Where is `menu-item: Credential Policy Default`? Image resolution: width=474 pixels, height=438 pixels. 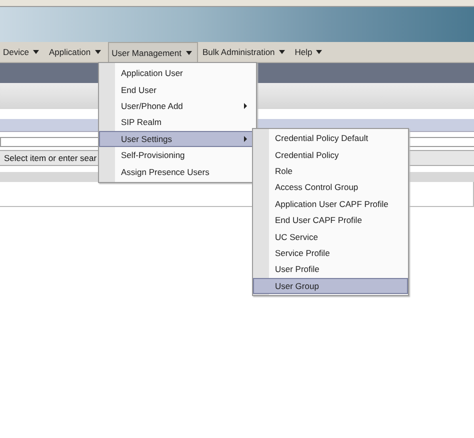 menu-item: Credential Policy Default is located at coordinates (330, 138).